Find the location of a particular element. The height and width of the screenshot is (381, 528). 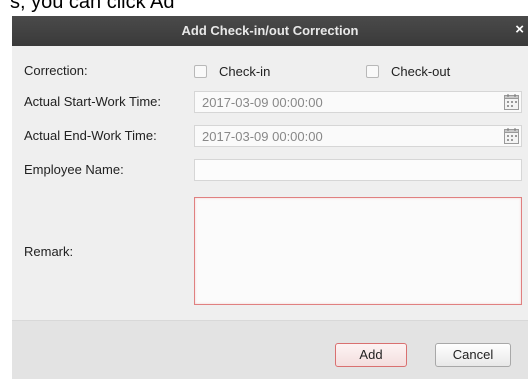

close-icon: × is located at coordinates (519, 29).